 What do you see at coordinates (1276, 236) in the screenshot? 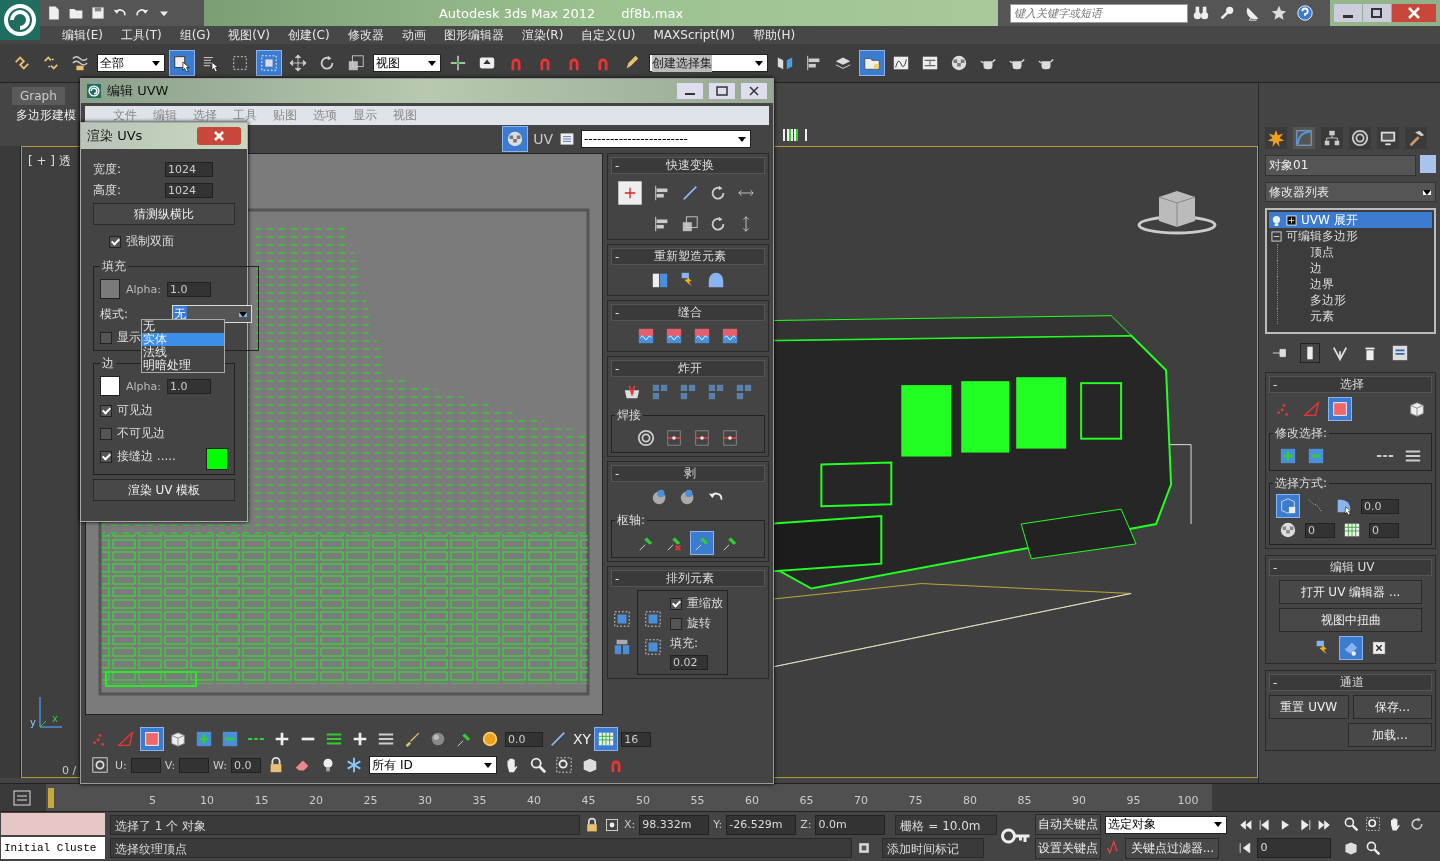
I see `collapse-icon` at bounding box center [1276, 236].